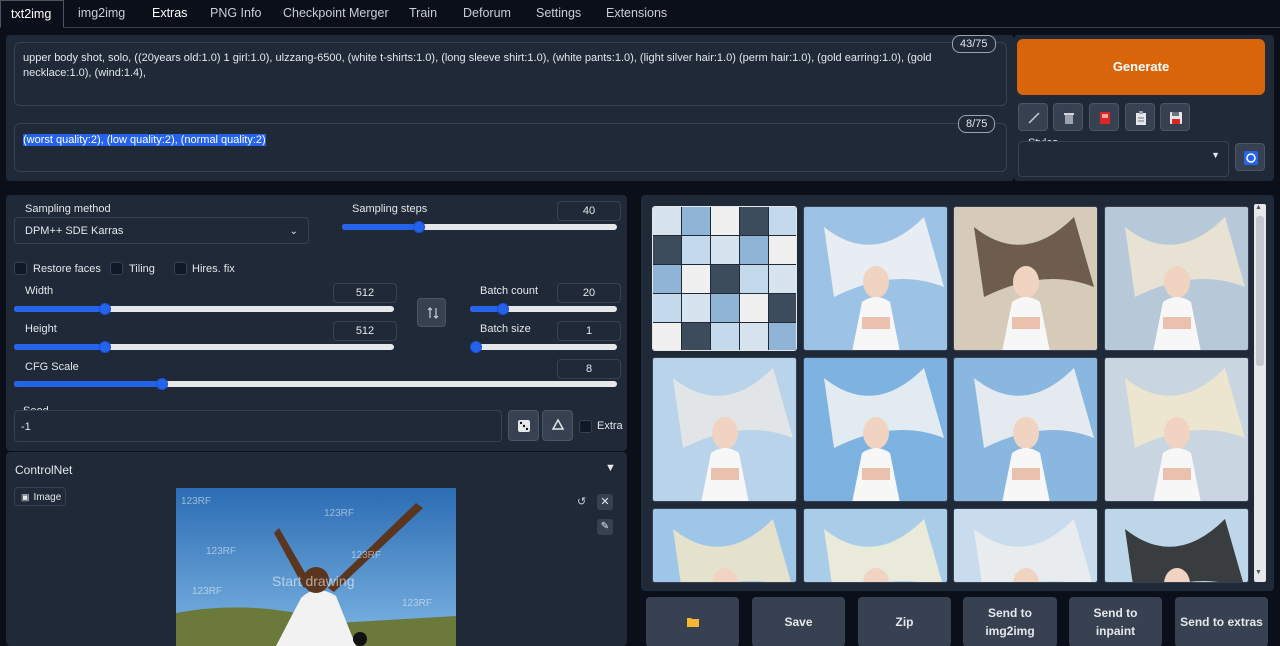 This screenshot has width=1280, height=646. I want to click on sampling-method-dropdown: DPM++ SDE Karras ⌄, so click(161, 230).